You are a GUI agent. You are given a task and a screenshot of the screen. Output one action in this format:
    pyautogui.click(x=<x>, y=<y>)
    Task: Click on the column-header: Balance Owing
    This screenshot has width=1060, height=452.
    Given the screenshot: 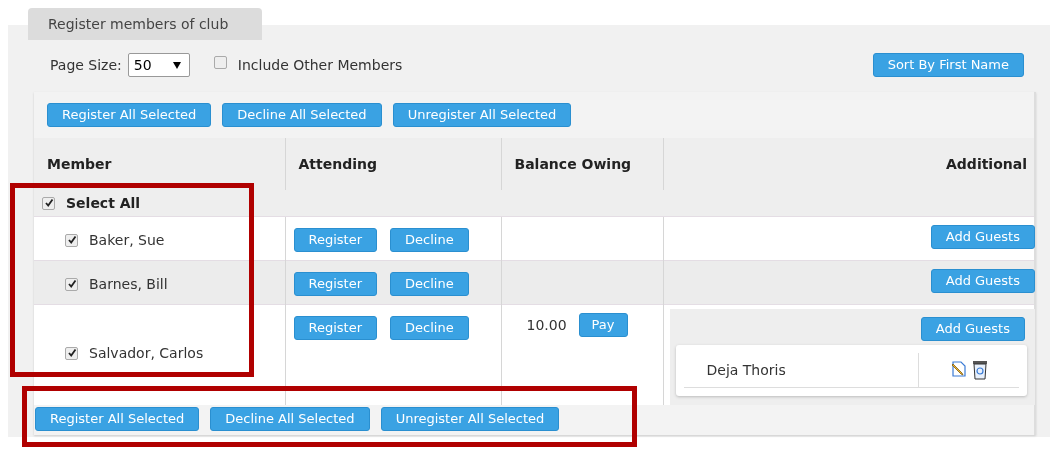 What is the action you would take?
    pyautogui.click(x=582, y=164)
    